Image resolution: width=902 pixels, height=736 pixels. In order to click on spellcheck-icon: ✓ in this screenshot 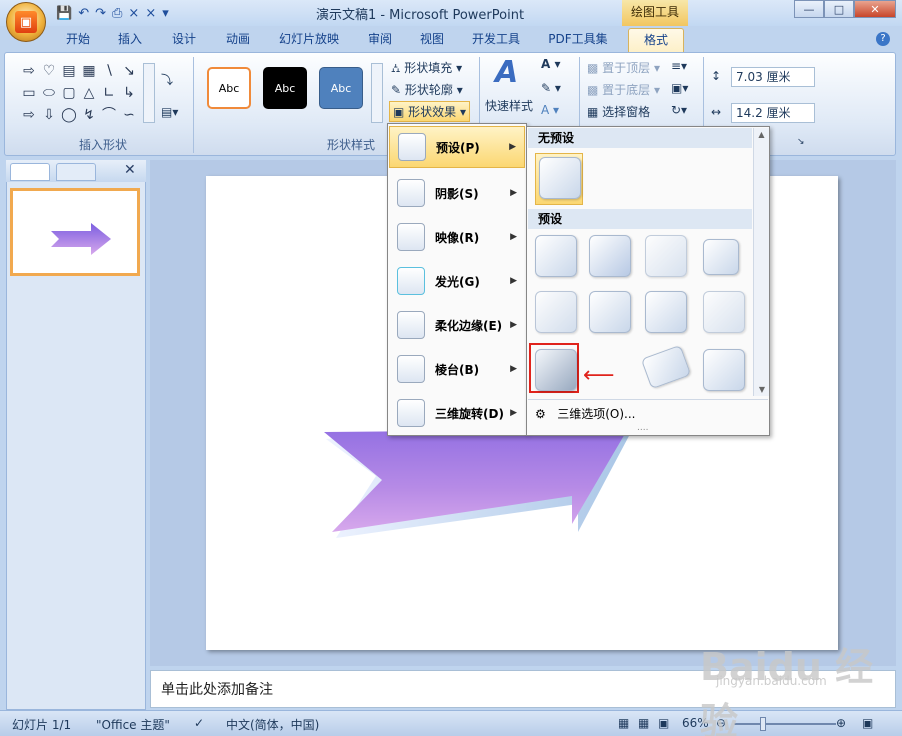, I will do `click(199, 723)`.